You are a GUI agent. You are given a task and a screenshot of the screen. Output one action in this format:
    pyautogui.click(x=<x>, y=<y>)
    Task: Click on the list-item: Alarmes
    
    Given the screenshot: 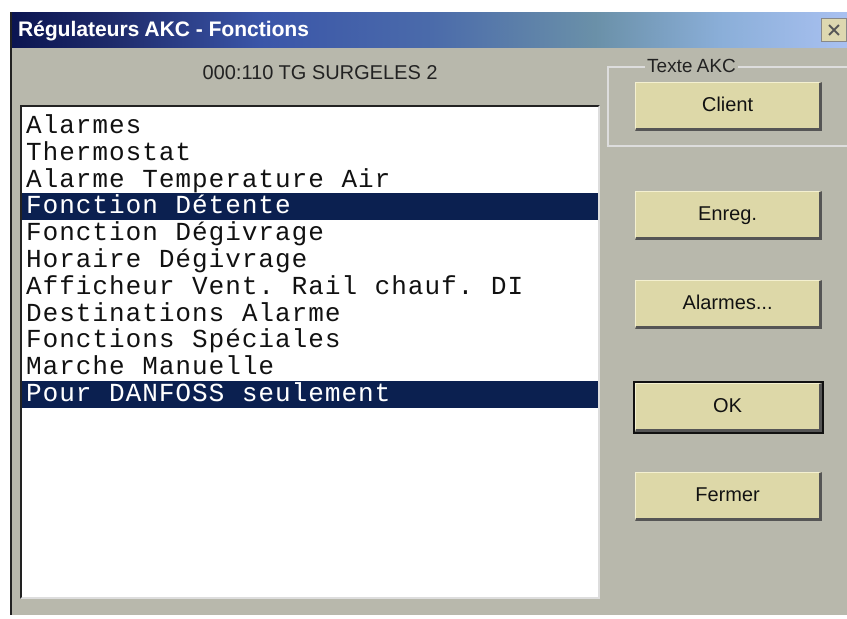 What is the action you would take?
    pyautogui.click(x=310, y=126)
    